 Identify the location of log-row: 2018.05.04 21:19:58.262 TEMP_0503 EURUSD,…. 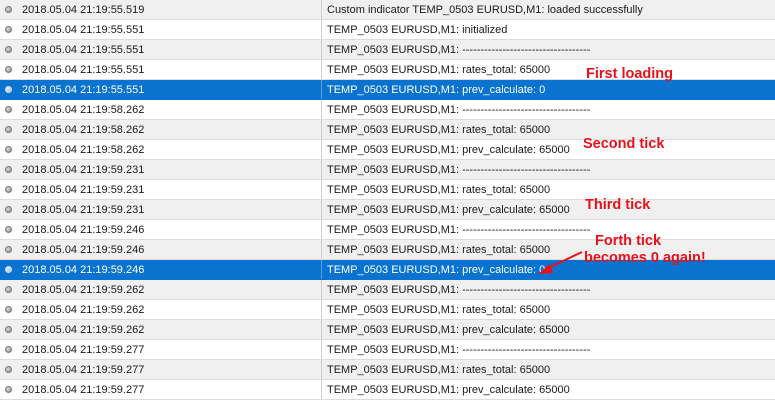
(387, 110).